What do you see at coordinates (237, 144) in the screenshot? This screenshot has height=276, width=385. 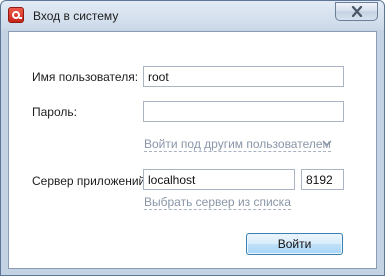 I see `login-as-other-user-link: Войти под другим пользователем` at bounding box center [237, 144].